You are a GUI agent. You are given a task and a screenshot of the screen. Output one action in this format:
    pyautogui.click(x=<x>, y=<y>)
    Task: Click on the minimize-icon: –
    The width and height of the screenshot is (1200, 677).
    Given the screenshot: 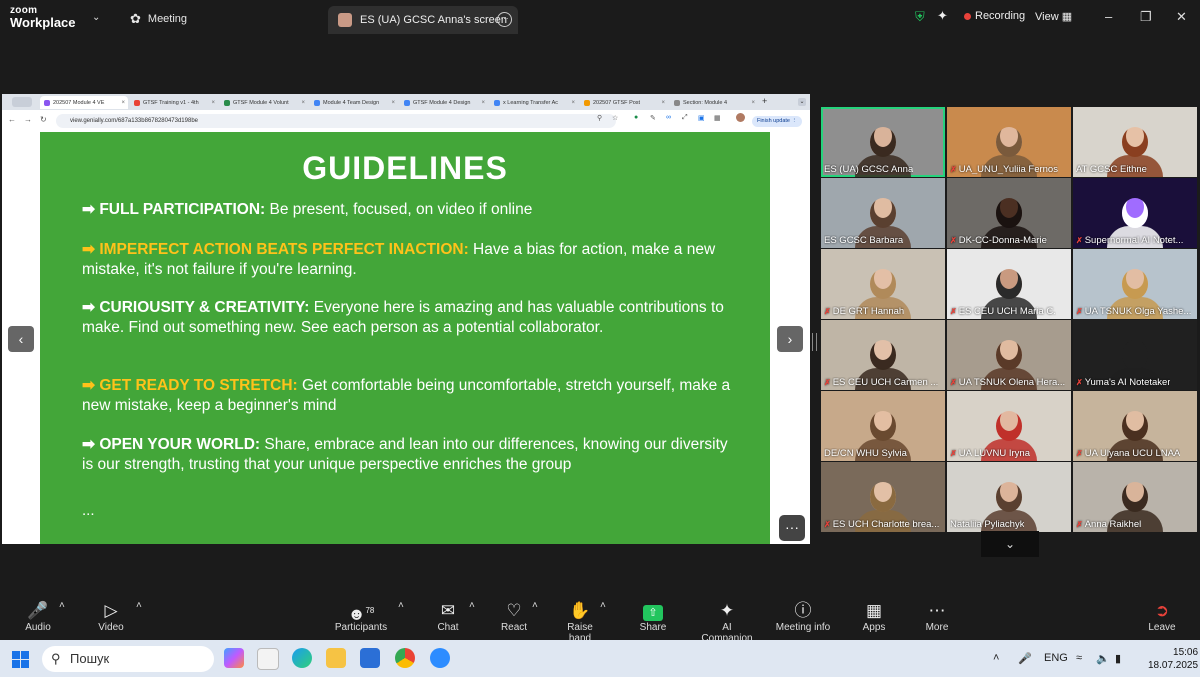 What is the action you would take?
    pyautogui.click(x=1108, y=16)
    